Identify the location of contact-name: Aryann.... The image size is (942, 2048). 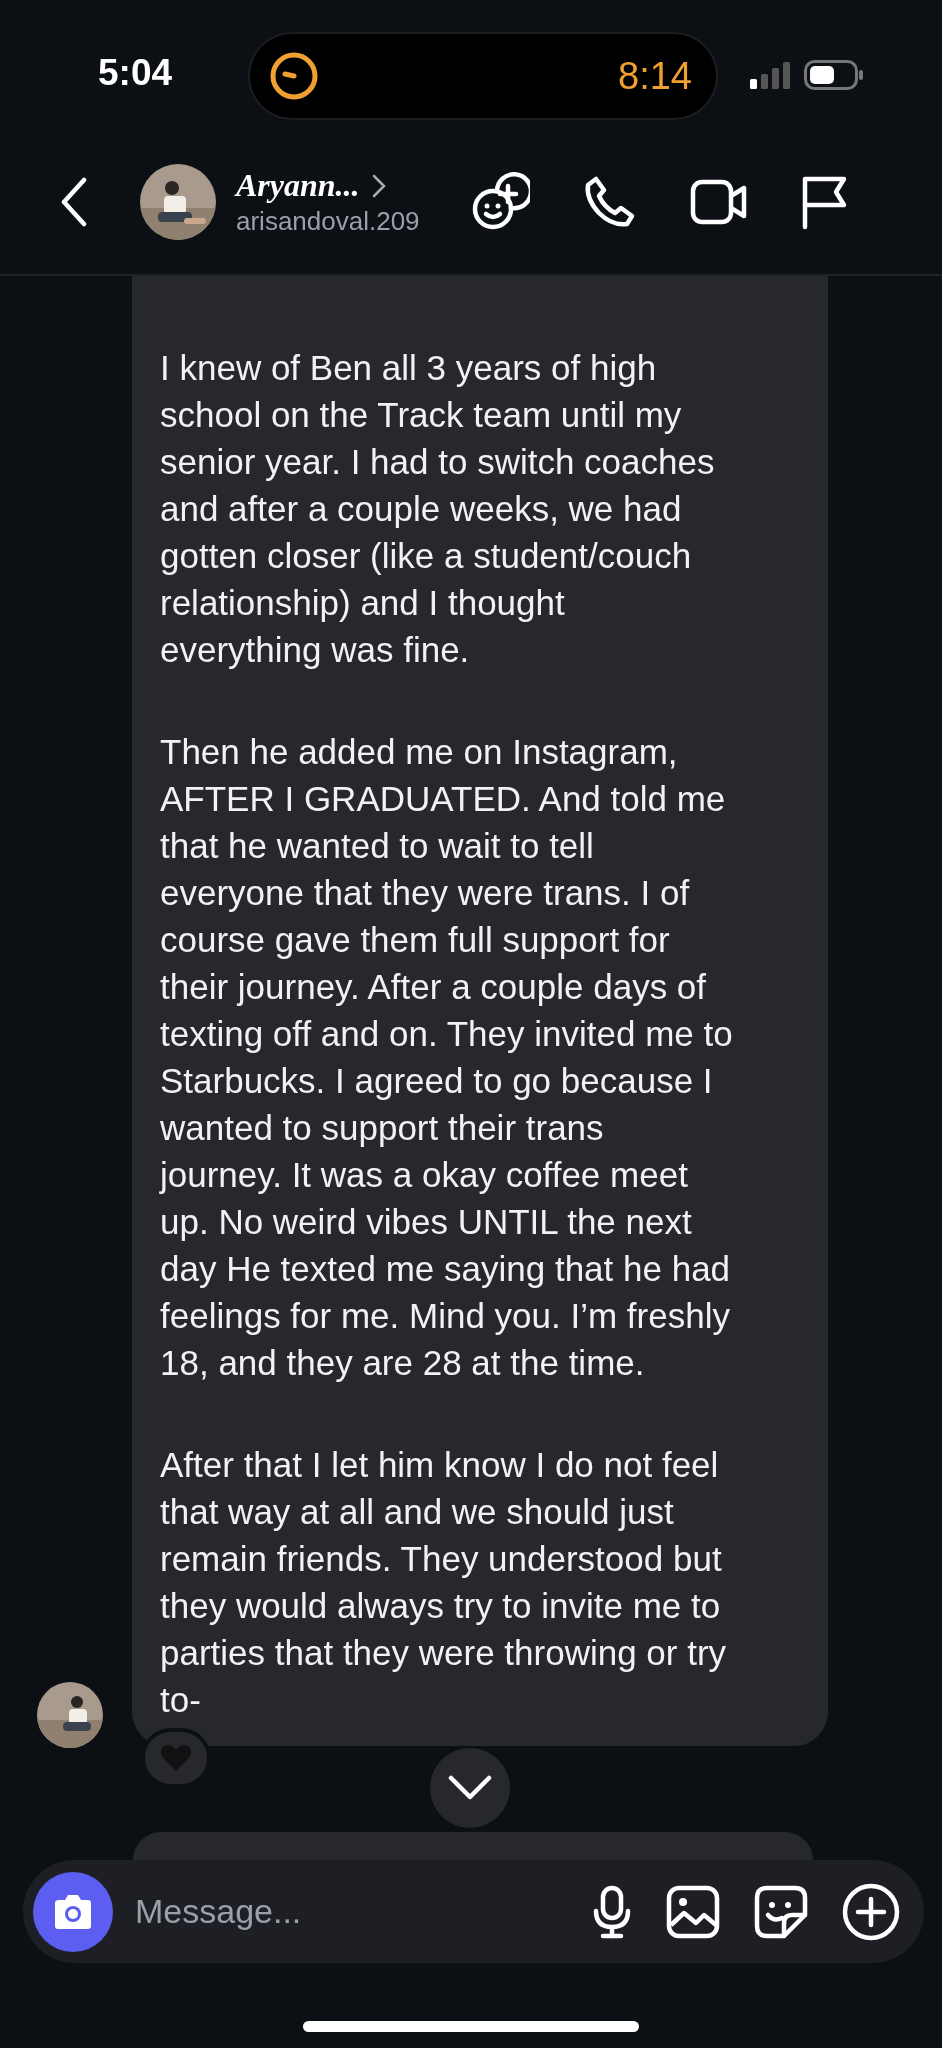
(298, 185).